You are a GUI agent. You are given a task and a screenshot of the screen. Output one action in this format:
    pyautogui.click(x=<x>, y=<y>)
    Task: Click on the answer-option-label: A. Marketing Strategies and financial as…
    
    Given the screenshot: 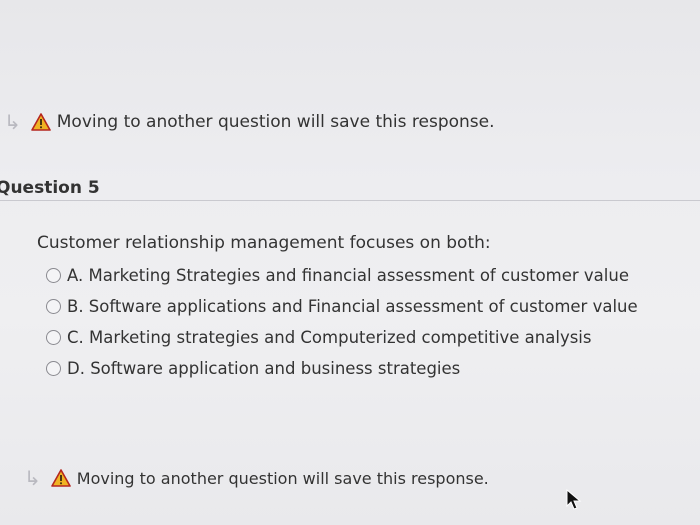 What is the action you would take?
    pyautogui.click(x=348, y=275)
    